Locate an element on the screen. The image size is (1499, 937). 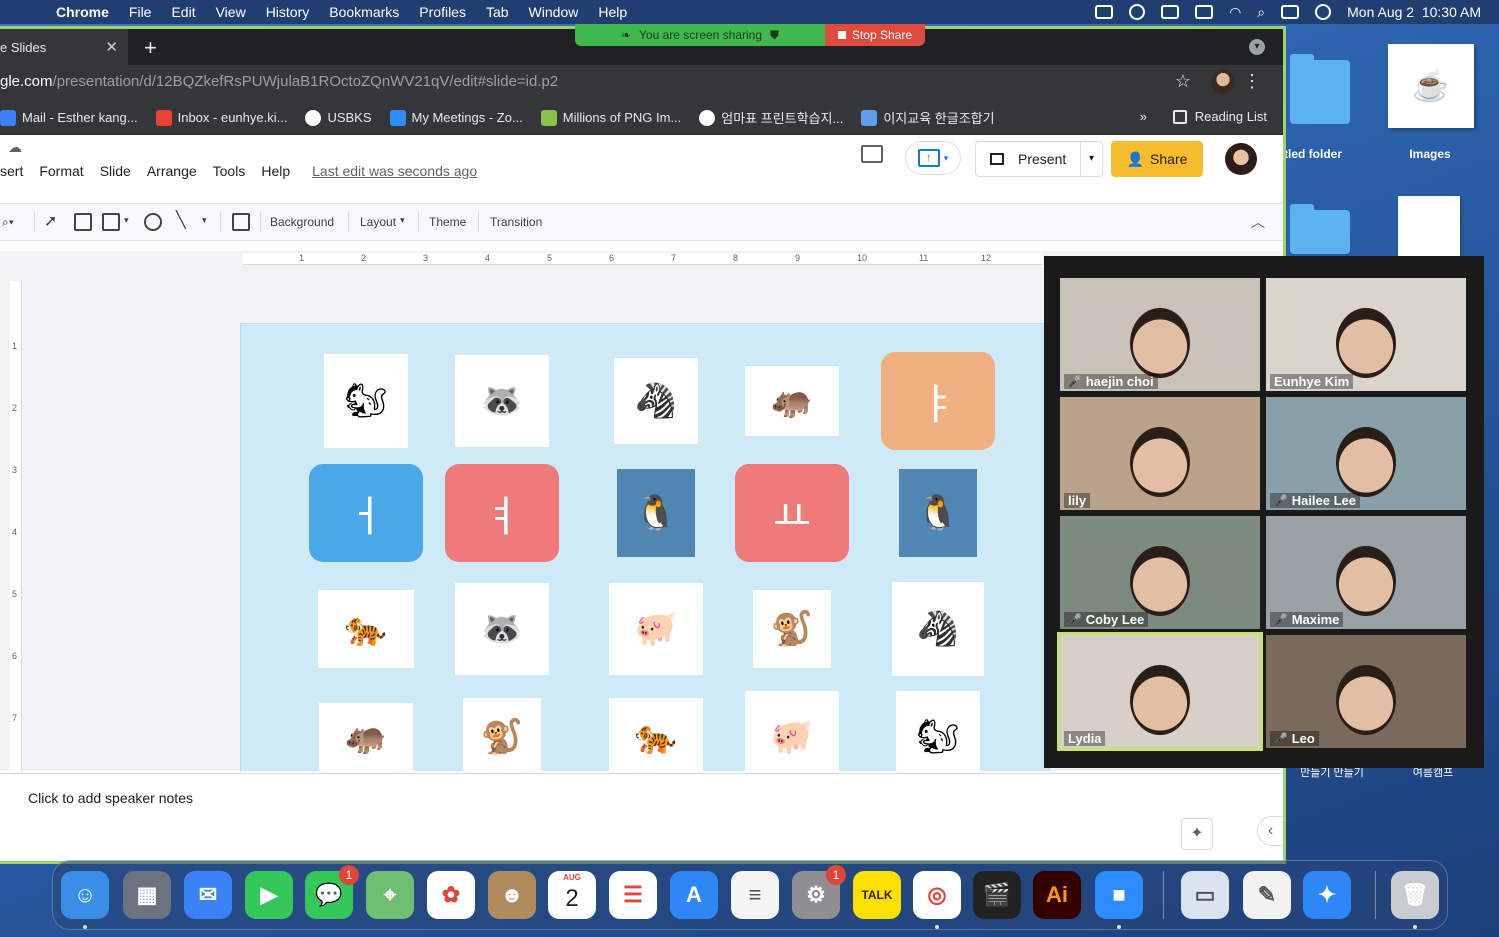
facetime-dock-icon: ▶ is located at coordinates (269, 895).